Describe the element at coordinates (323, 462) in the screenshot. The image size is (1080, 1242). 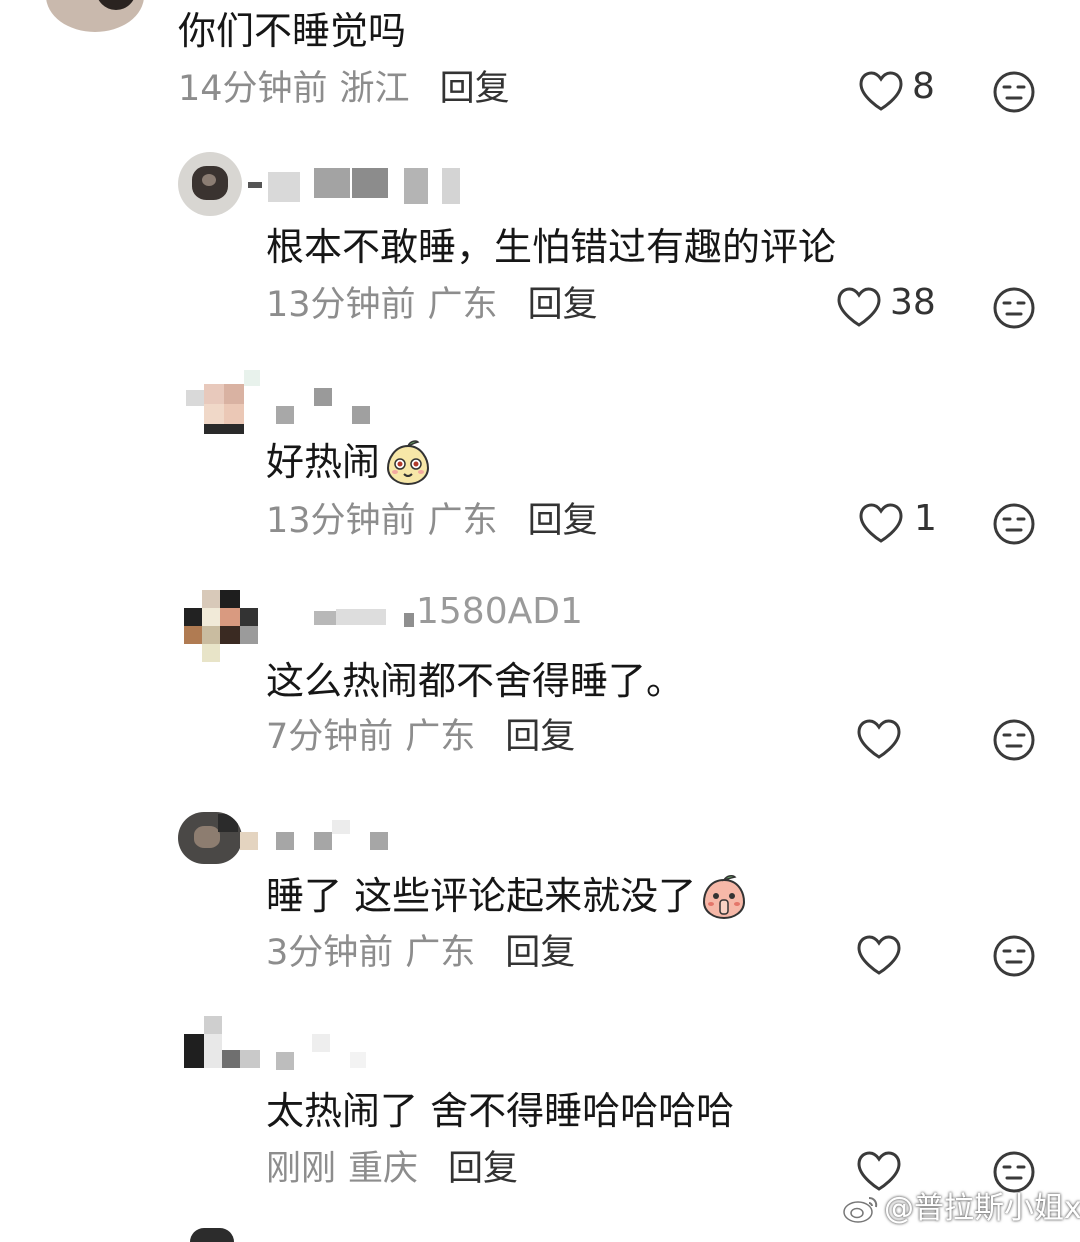
I see `comment-text: 好热闹` at that location.